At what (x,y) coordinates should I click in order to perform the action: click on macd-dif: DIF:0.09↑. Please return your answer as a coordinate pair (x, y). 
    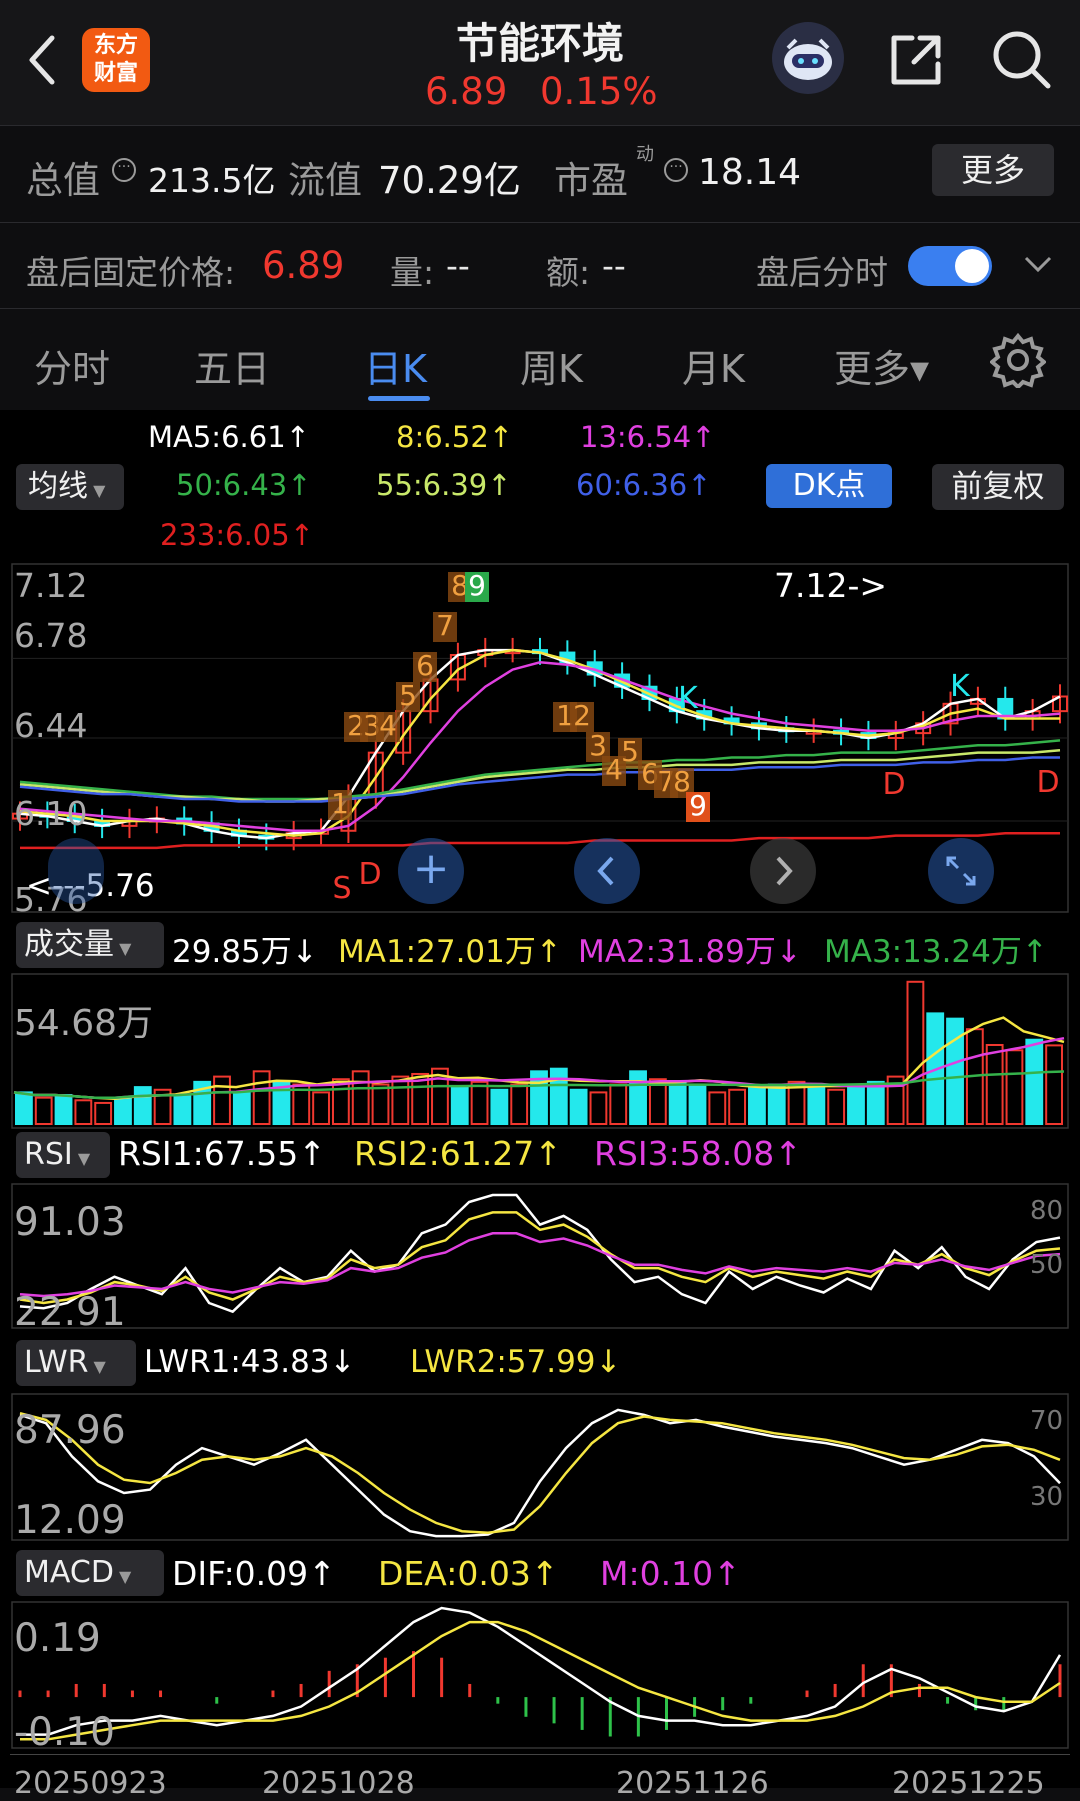
    Looking at the image, I should click on (254, 1573).